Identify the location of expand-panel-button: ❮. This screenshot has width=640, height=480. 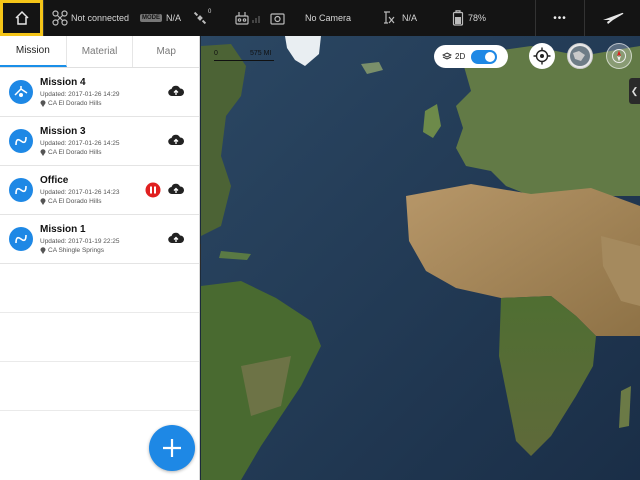
(634, 91).